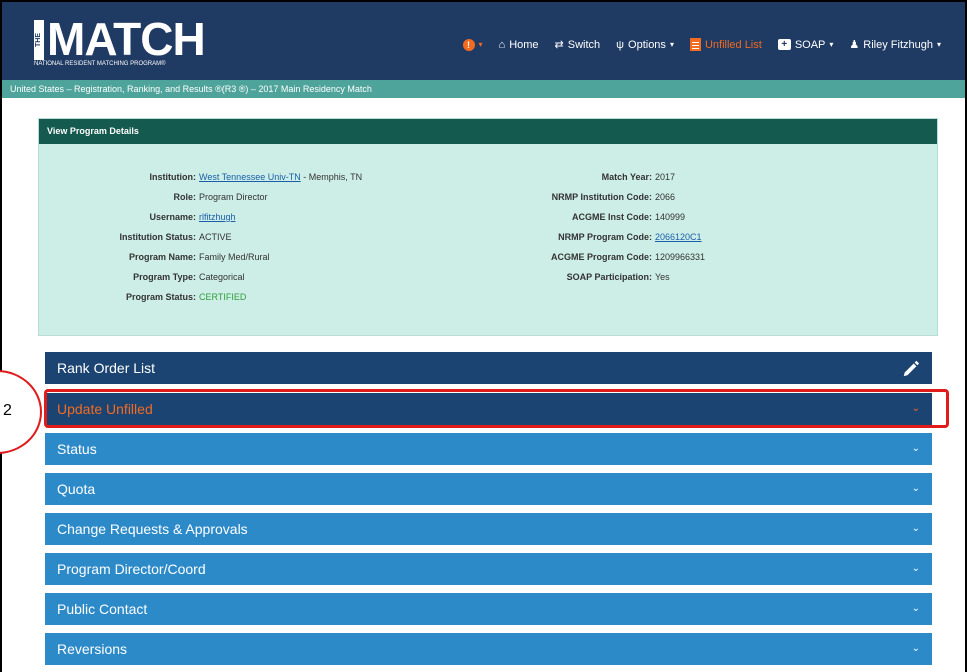 Image resolution: width=967 pixels, height=672 pixels. Describe the element at coordinates (733, 44) in the screenshot. I see `nav-unfilled-label: Unfilled List` at that location.